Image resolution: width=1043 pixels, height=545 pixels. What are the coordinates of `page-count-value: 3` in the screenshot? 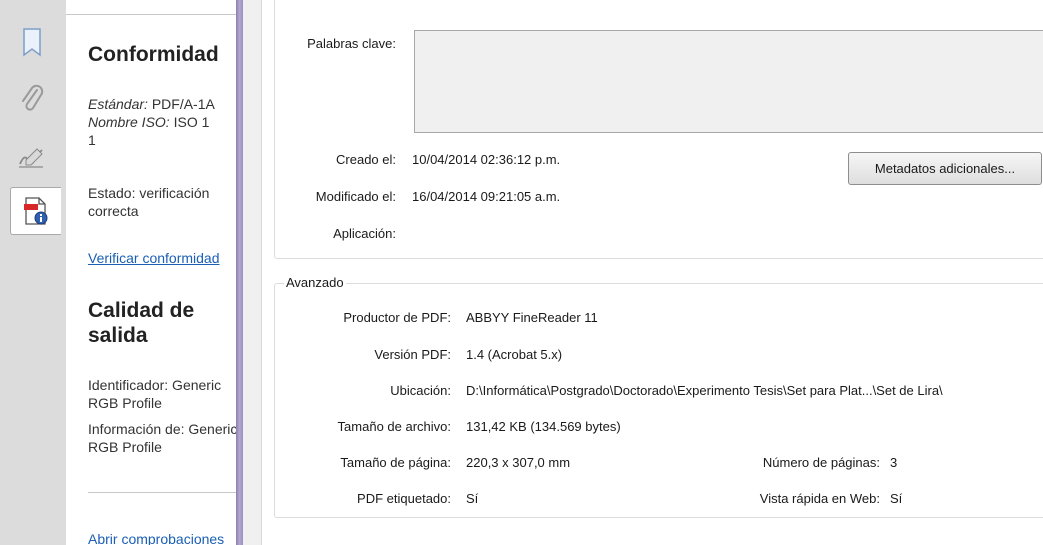 It's located at (894, 462).